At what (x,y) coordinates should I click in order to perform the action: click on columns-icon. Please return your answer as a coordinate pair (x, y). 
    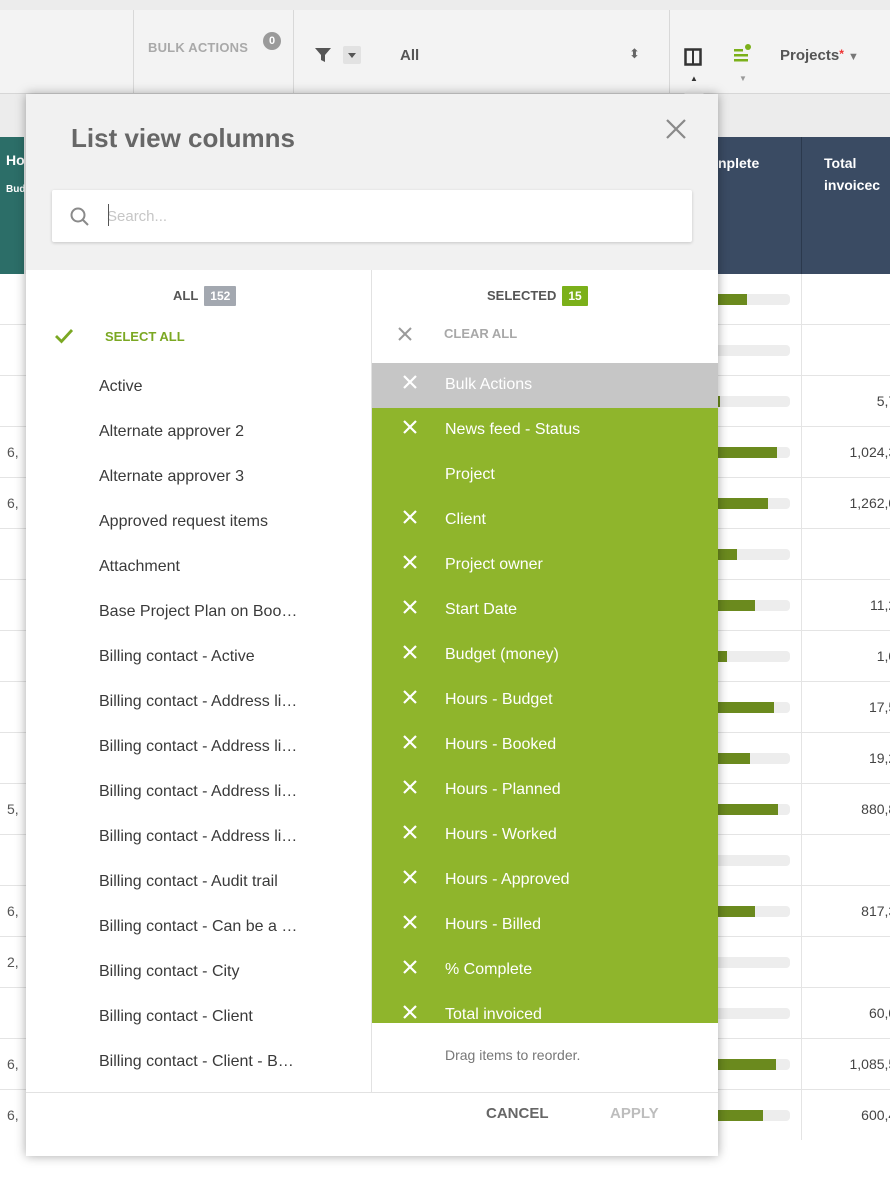
    Looking at the image, I should click on (693, 59).